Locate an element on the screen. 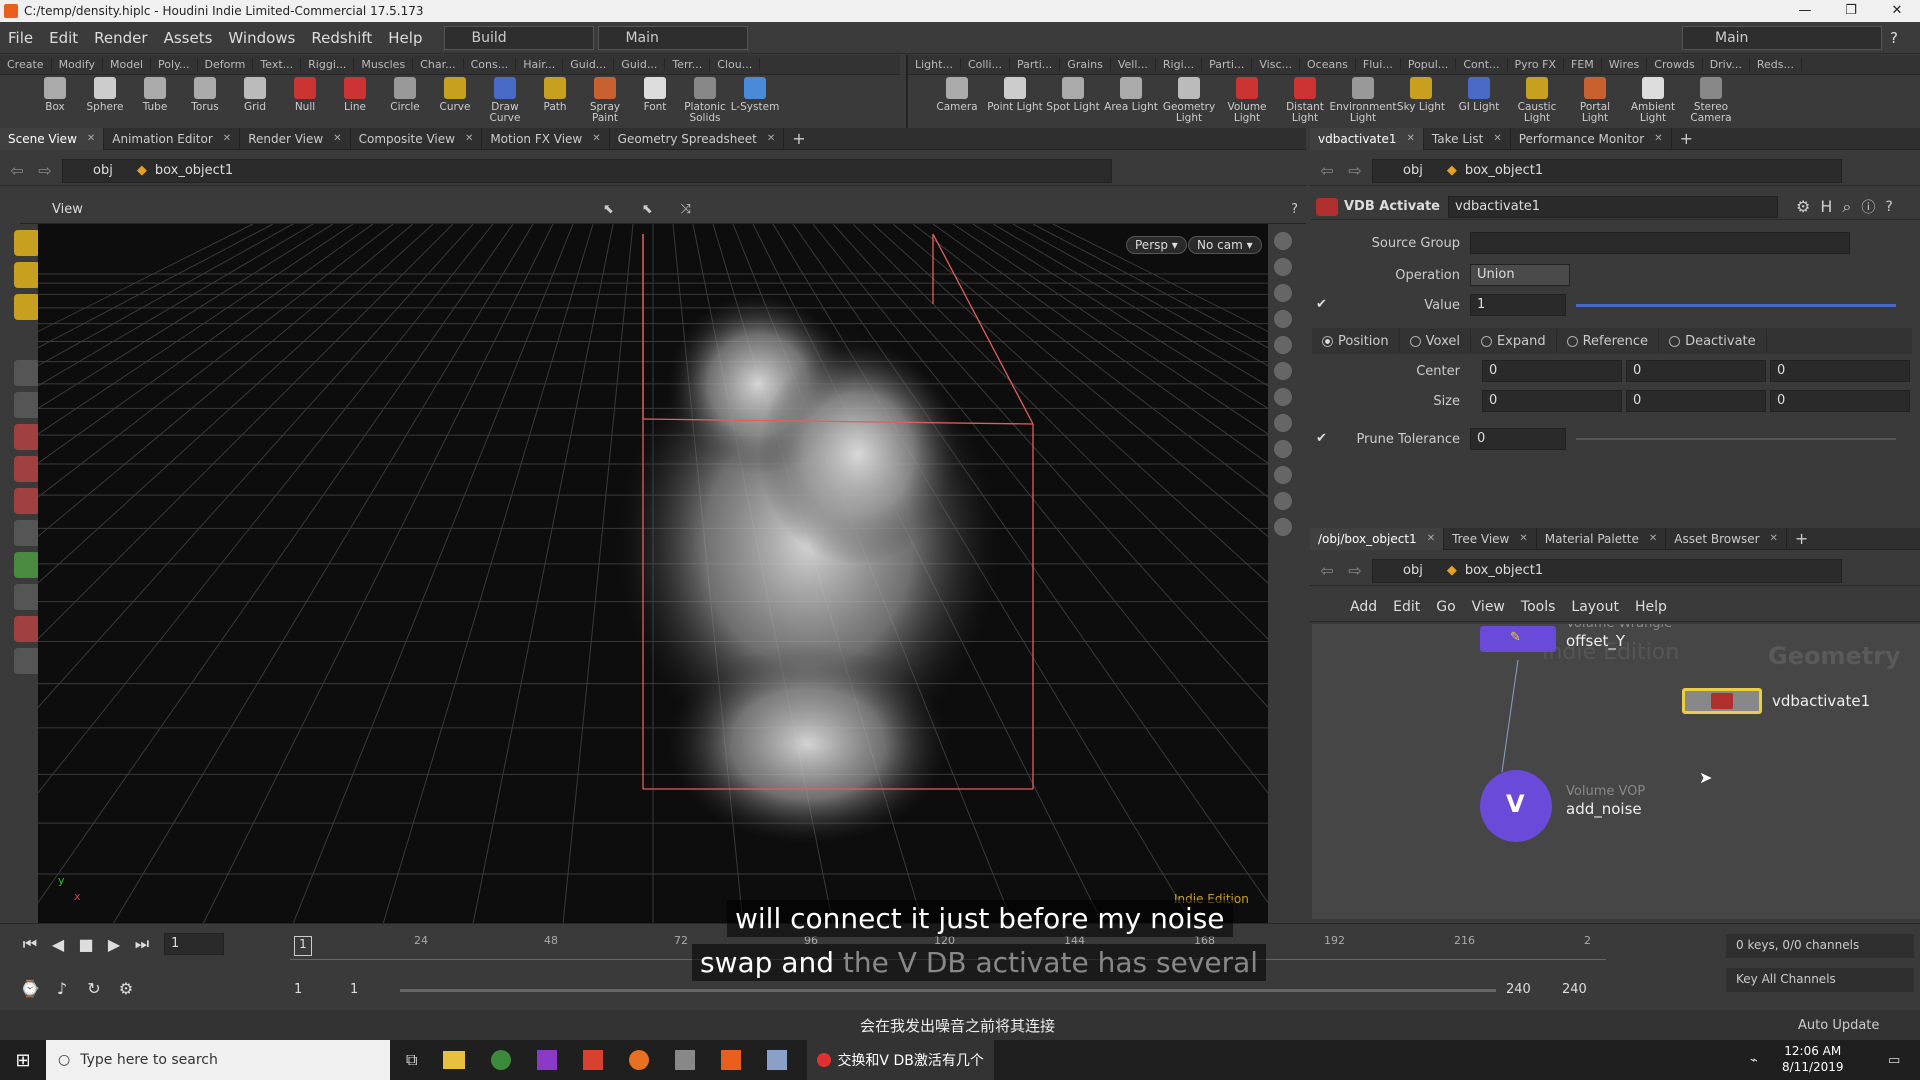  center-y-field: 0 is located at coordinates (1696, 371).